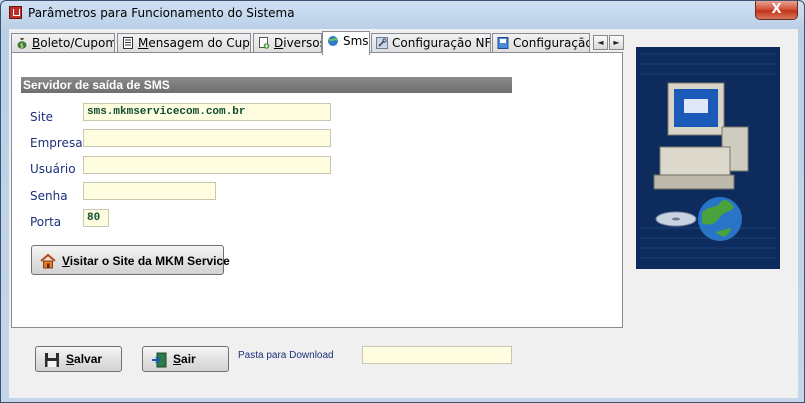  Describe the element at coordinates (776, 10) in the screenshot. I see `close-button: X` at that location.